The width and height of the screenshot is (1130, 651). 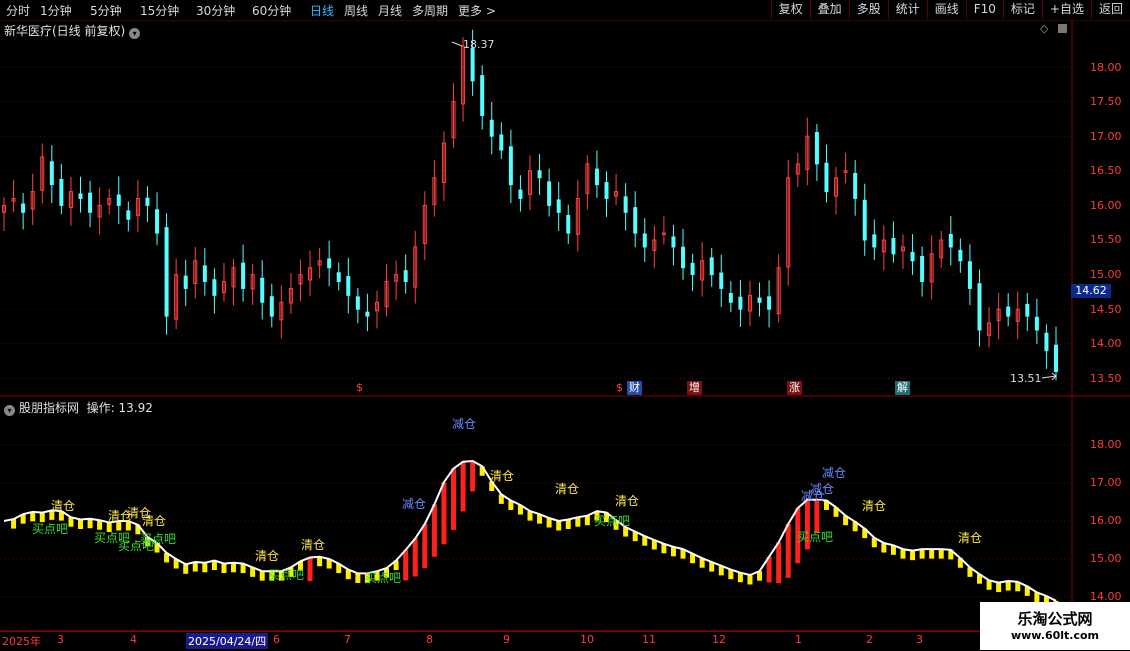 What do you see at coordinates (1106, 136) in the screenshot?
I see `y-tick: 17.00` at bounding box center [1106, 136].